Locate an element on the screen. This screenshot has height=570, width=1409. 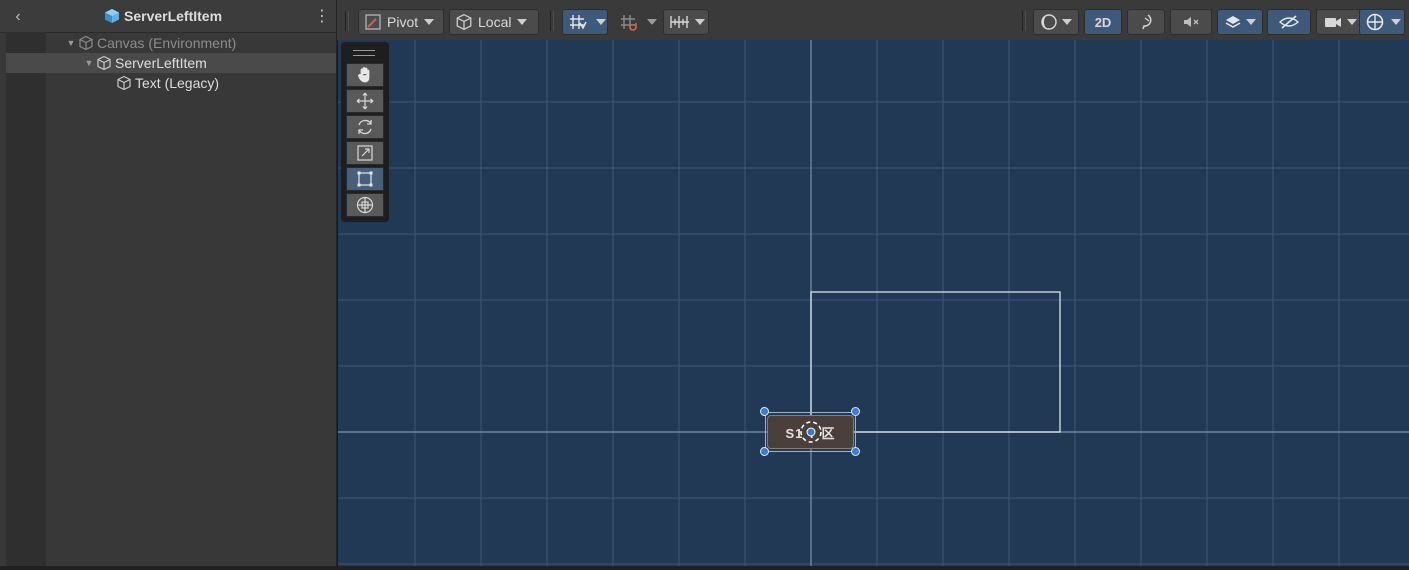
scale-tool-icon is located at coordinates (365, 153).